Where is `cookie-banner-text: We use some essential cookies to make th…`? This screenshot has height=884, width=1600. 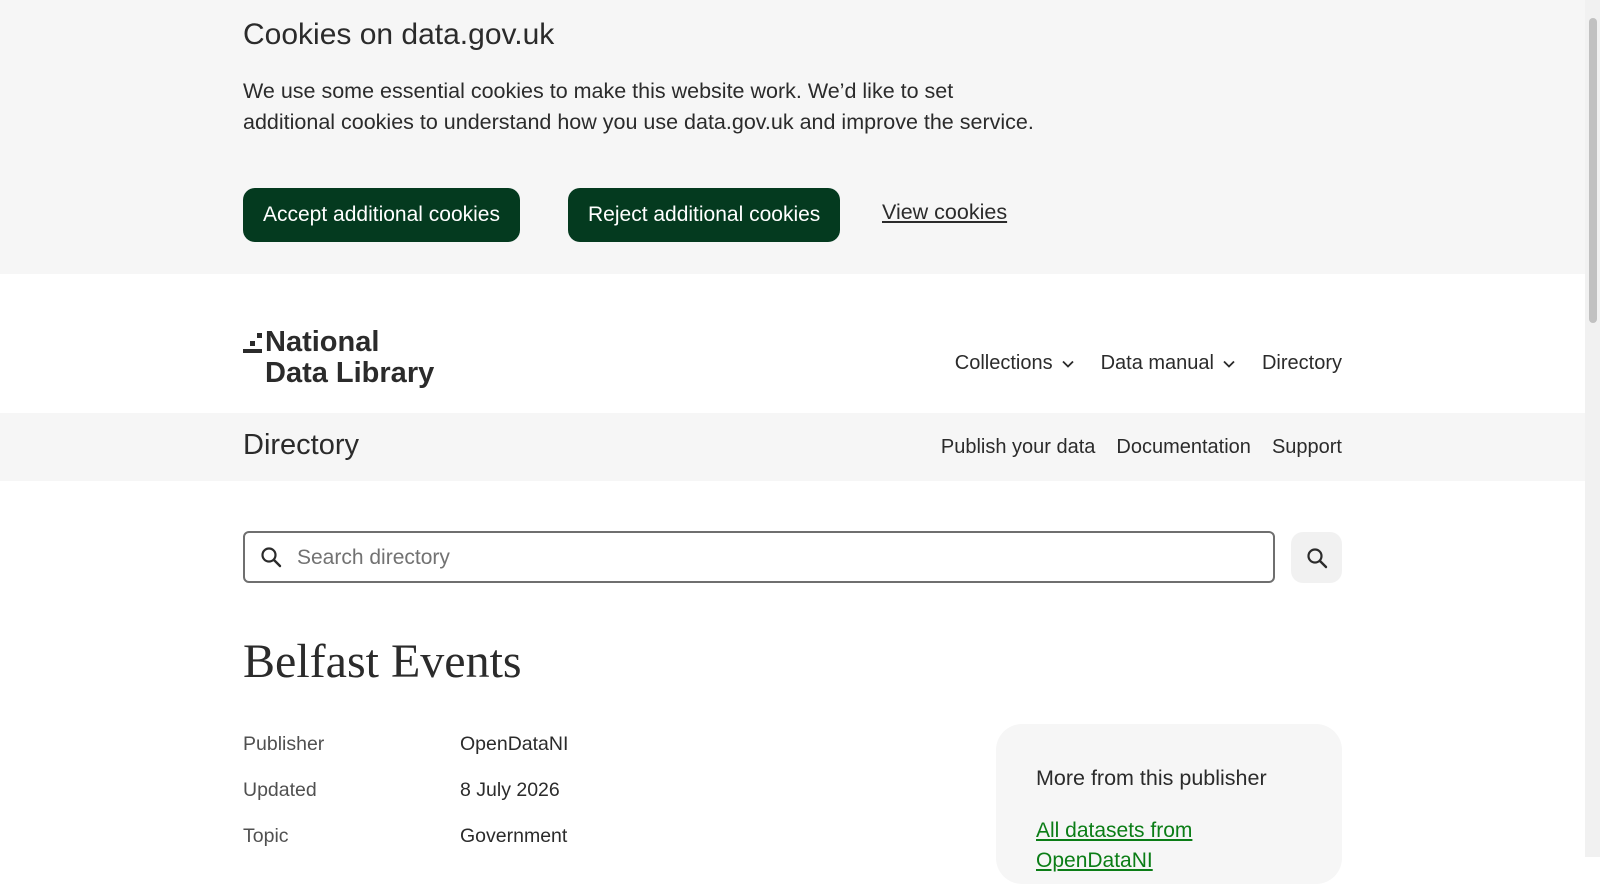 cookie-banner-text: We use some essential cookies to make th… is located at coordinates (638, 106).